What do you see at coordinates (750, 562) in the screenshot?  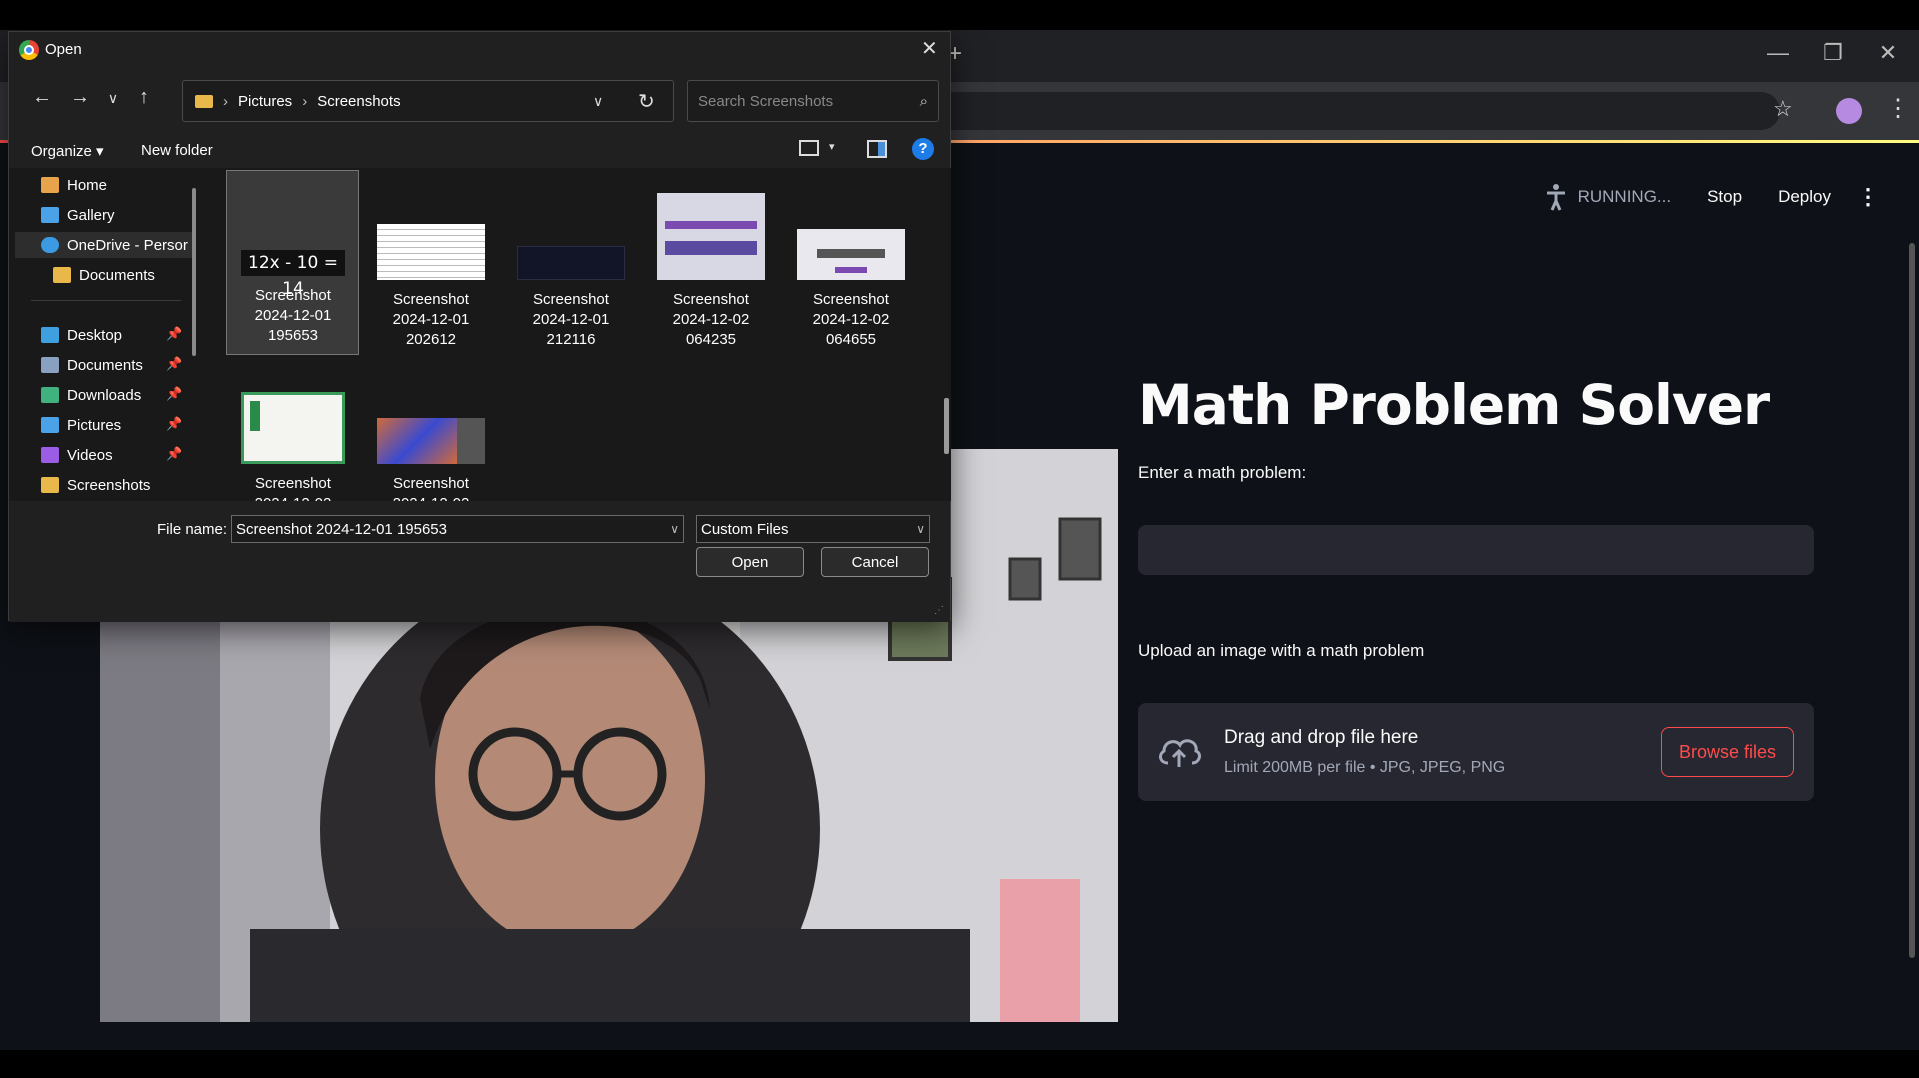 I see `open-button: Open` at bounding box center [750, 562].